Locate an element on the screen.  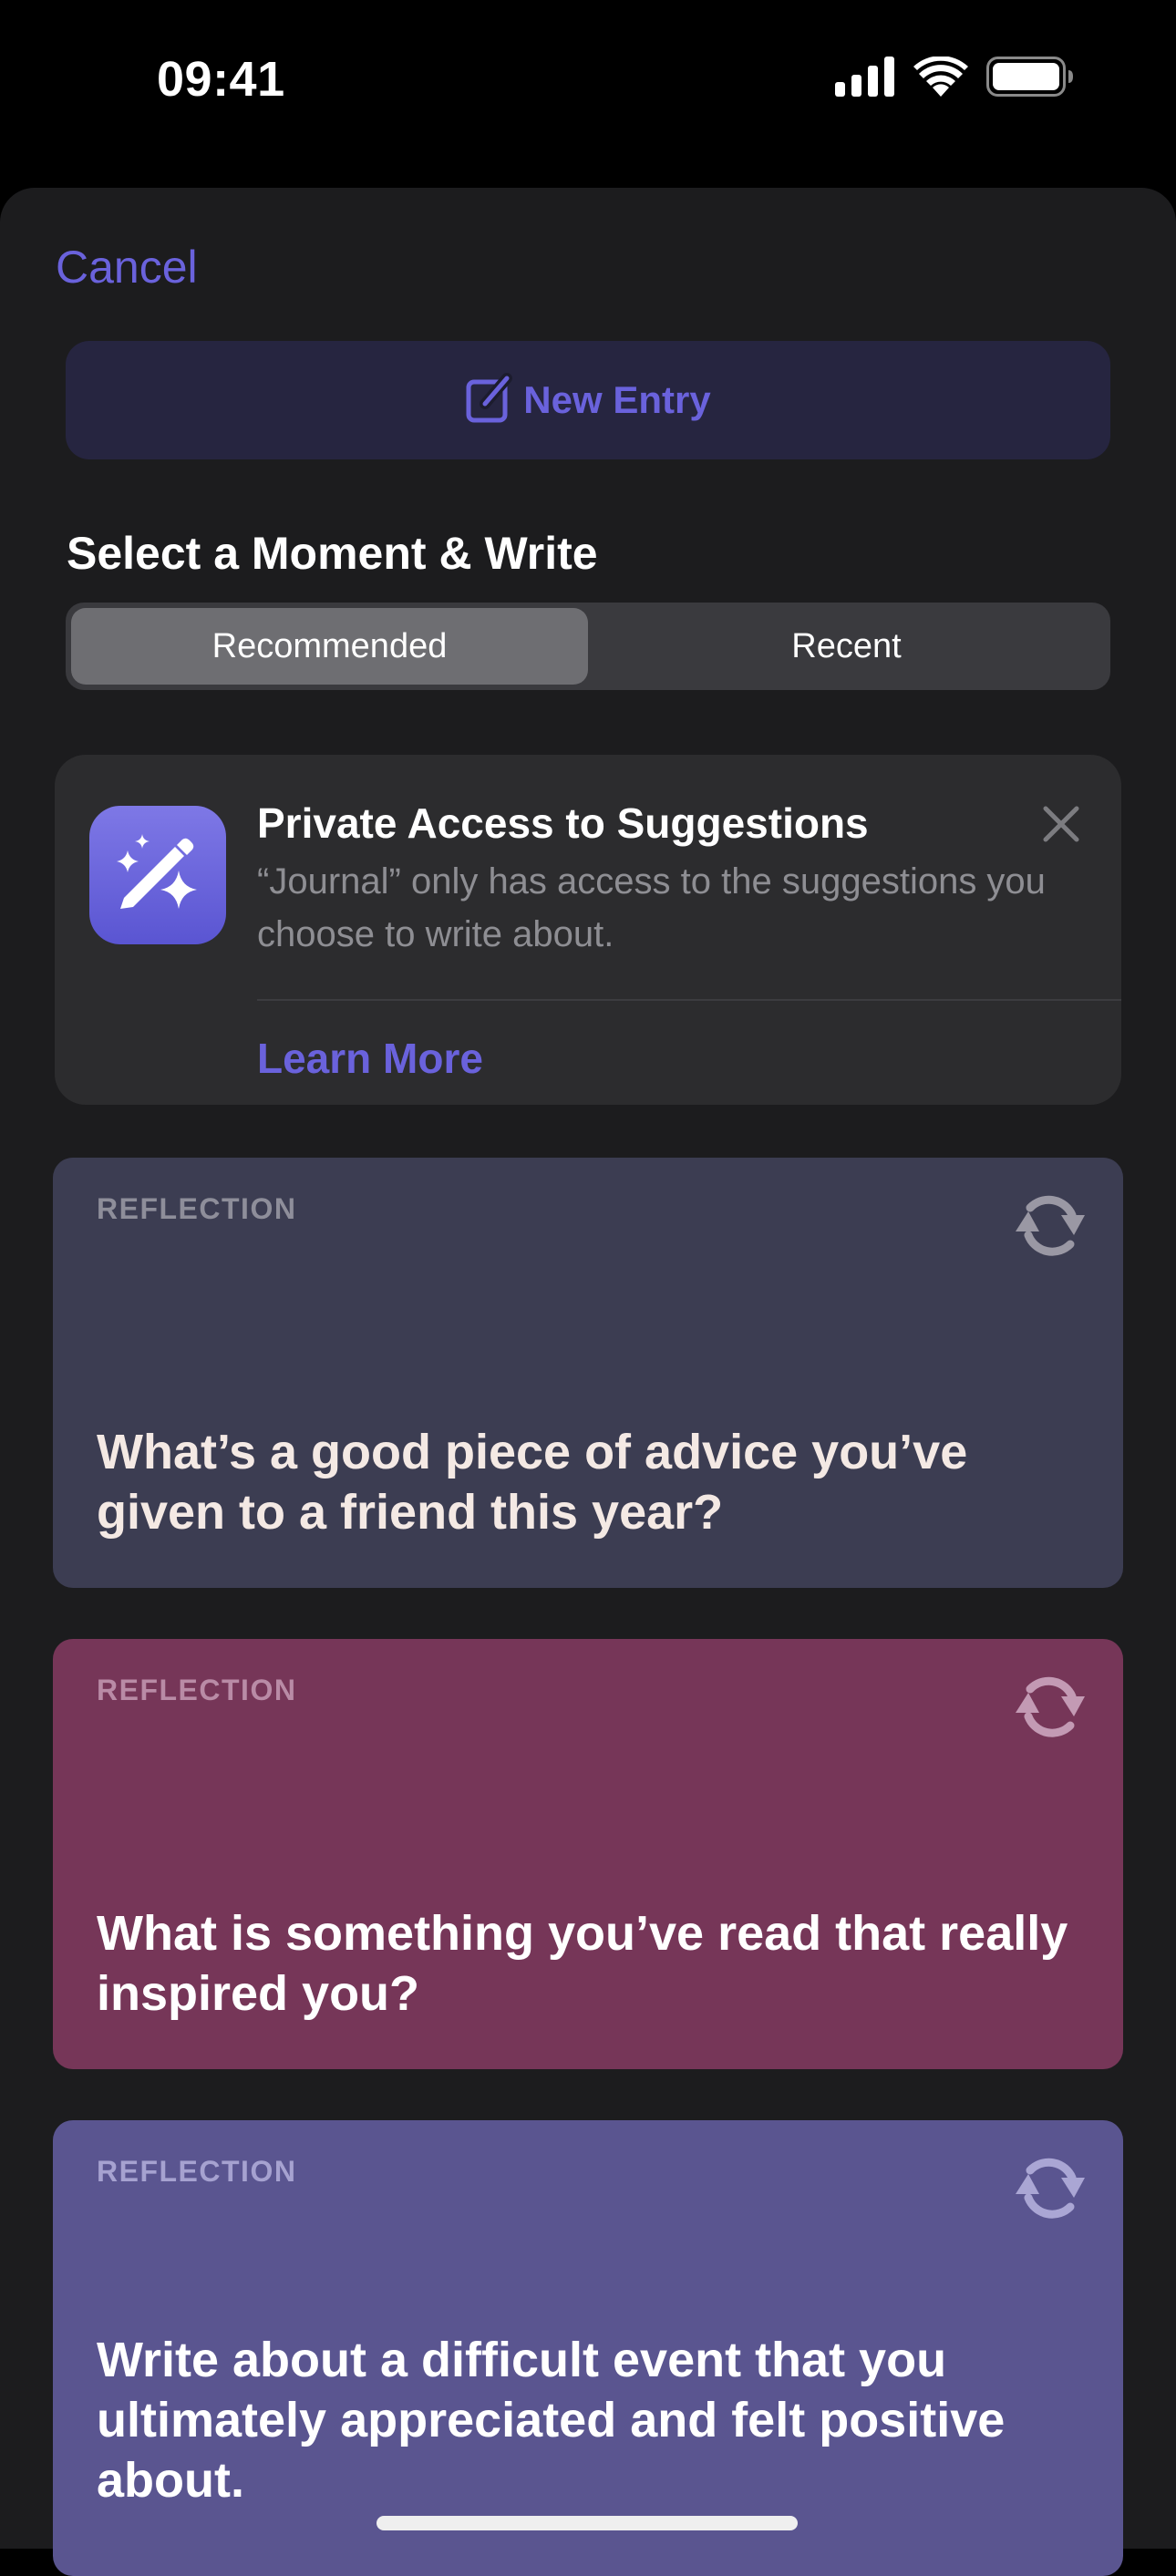
status-bar: 09:41 is located at coordinates (588, 91).